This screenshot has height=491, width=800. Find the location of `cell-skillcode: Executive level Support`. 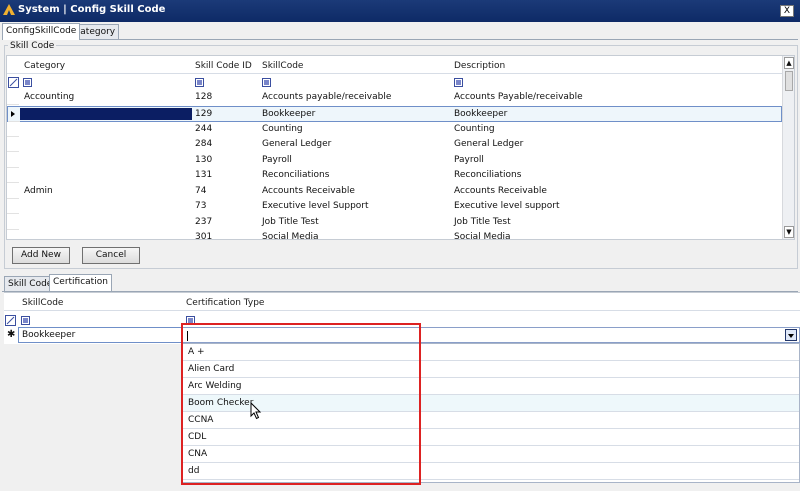

cell-skillcode: Executive level Support is located at coordinates (315, 206).